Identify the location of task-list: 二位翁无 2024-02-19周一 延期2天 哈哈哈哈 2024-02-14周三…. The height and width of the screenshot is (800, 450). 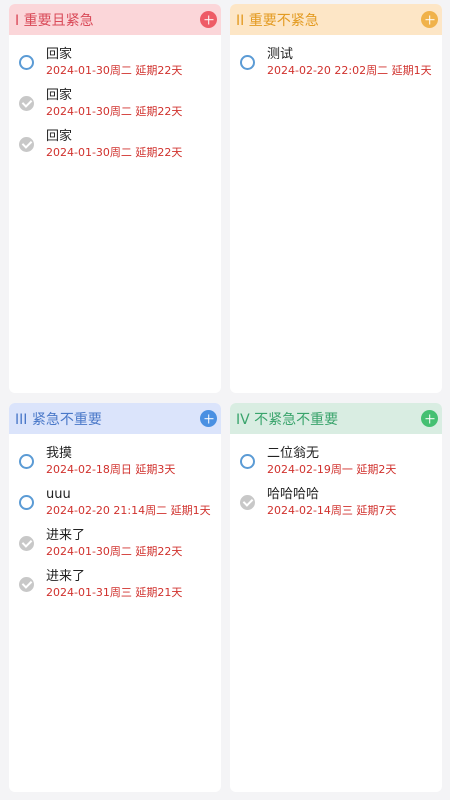
(336, 479).